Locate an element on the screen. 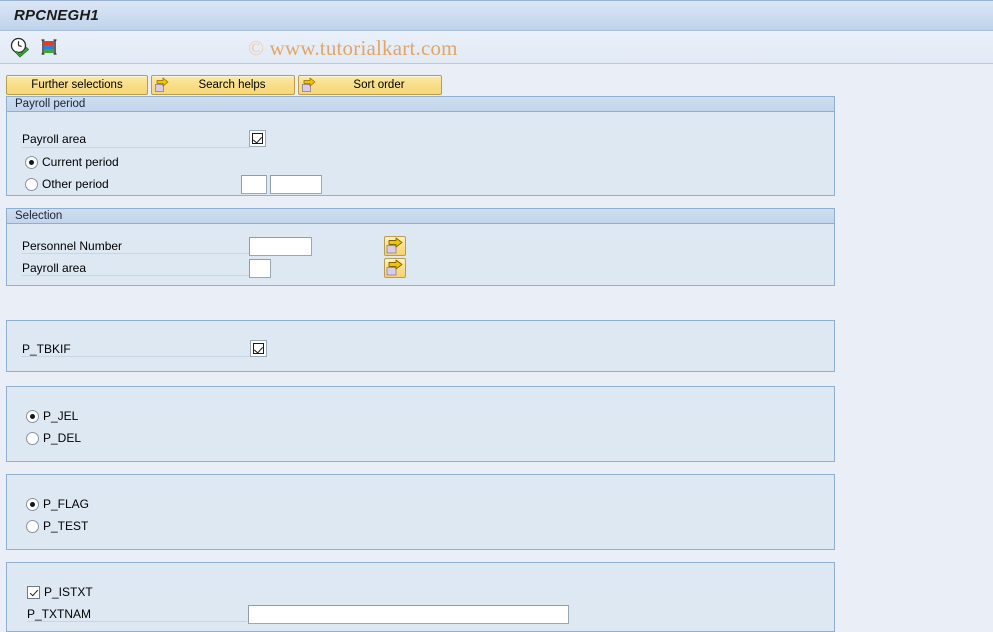 The height and width of the screenshot is (632, 993). page-title: RPCNEGH1 is located at coordinates (56, 15).